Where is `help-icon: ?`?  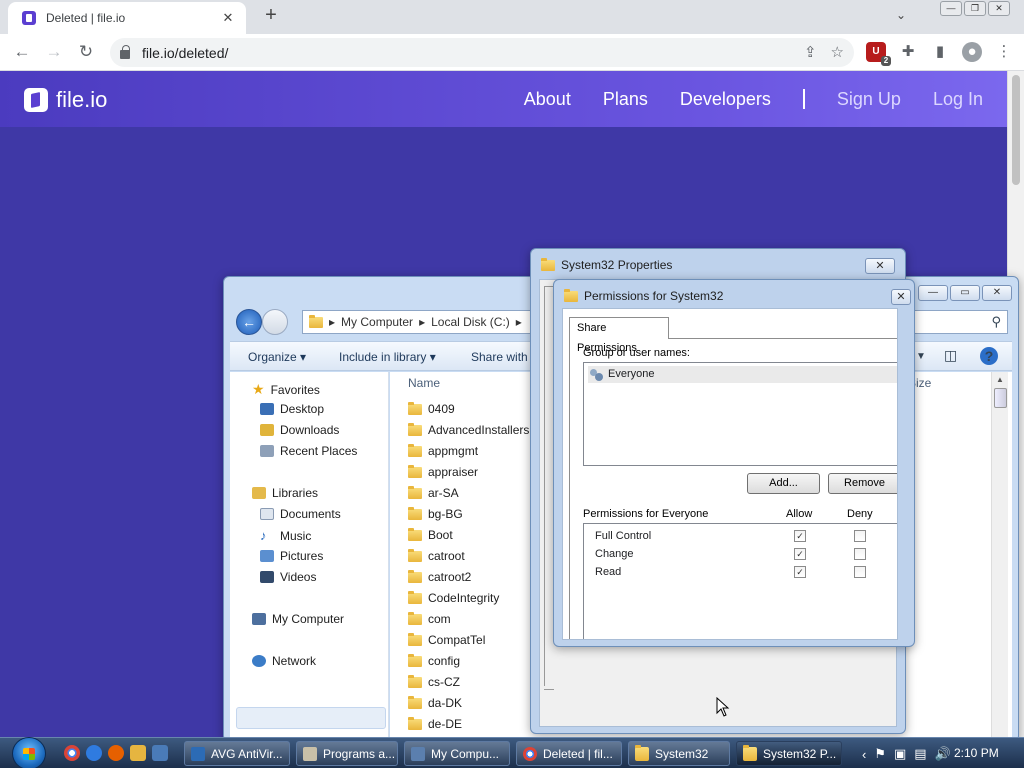
help-icon: ? is located at coordinates (989, 356).